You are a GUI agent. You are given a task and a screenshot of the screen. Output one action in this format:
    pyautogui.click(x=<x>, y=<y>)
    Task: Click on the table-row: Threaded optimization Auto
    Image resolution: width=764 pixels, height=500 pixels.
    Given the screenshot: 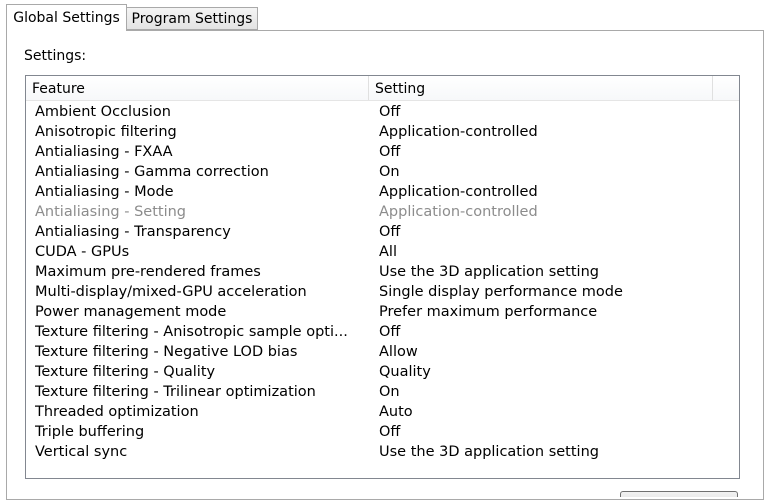 What is the action you would take?
    pyautogui.click(x=382, y=412)
    